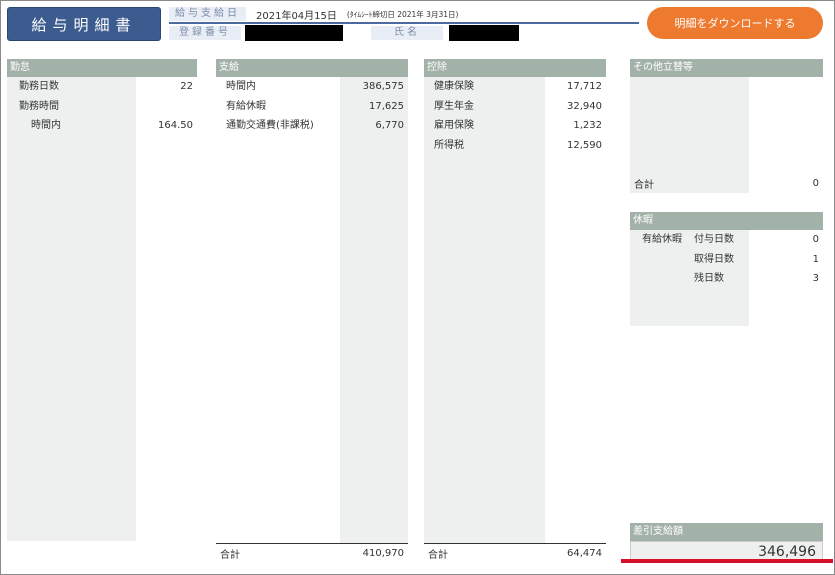 The image size is (835, 575). Describe the element at coordinates (726, 221) in the screenshot. I see `leave-header: 休暇` at that location.